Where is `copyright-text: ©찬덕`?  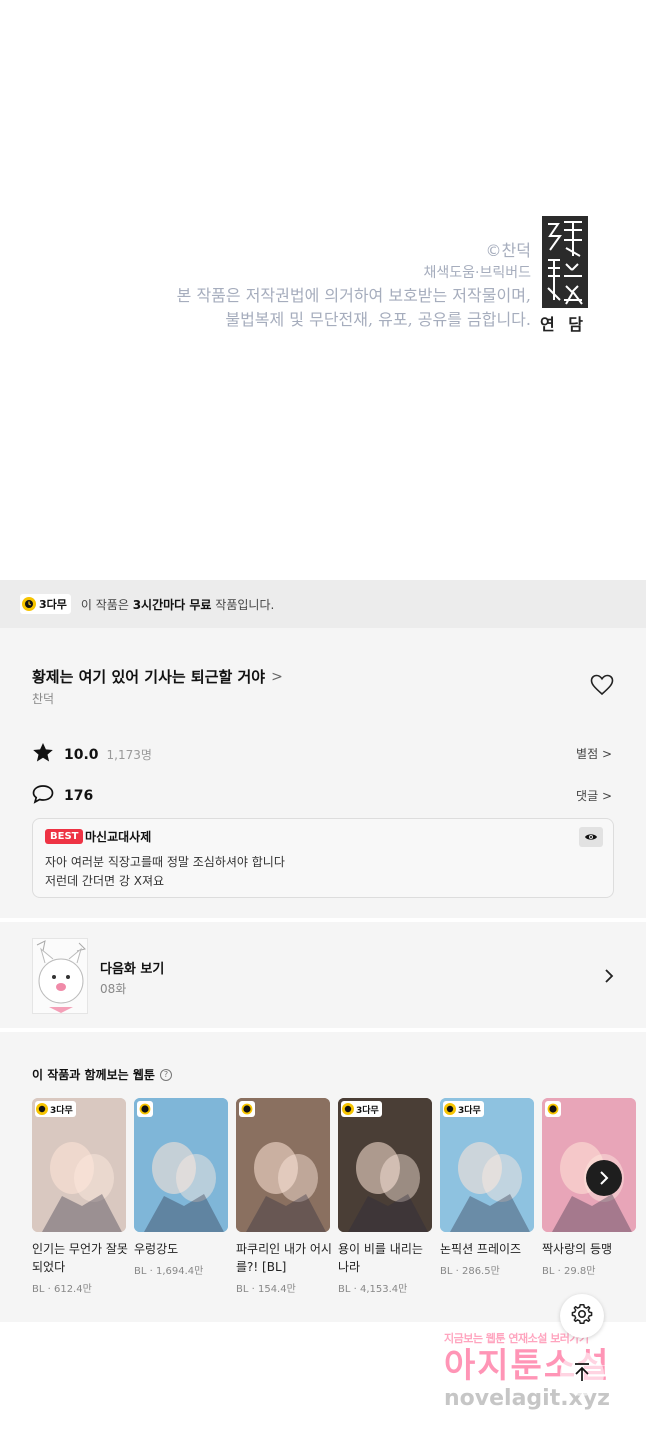 copyright-text: ©찬덕 is located at coordinates (508, 250).